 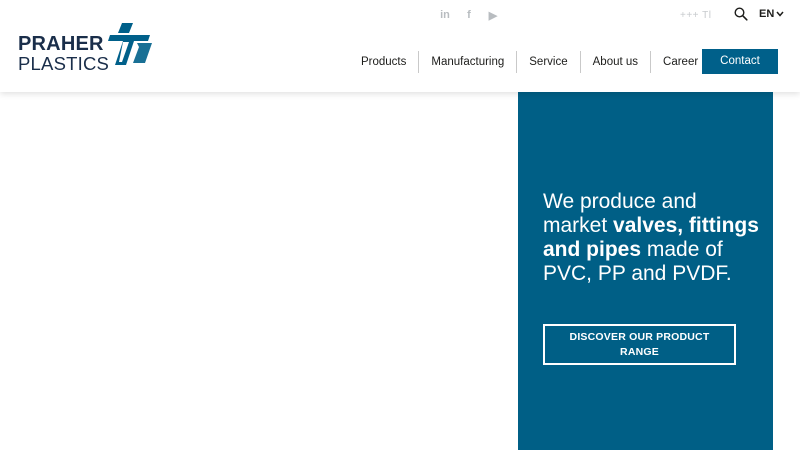 What do you see at coordinates (467, 62) in the screenshot?
I see `nav-item-manufacturing: Manufacturing` at bounding box center [467, 62].